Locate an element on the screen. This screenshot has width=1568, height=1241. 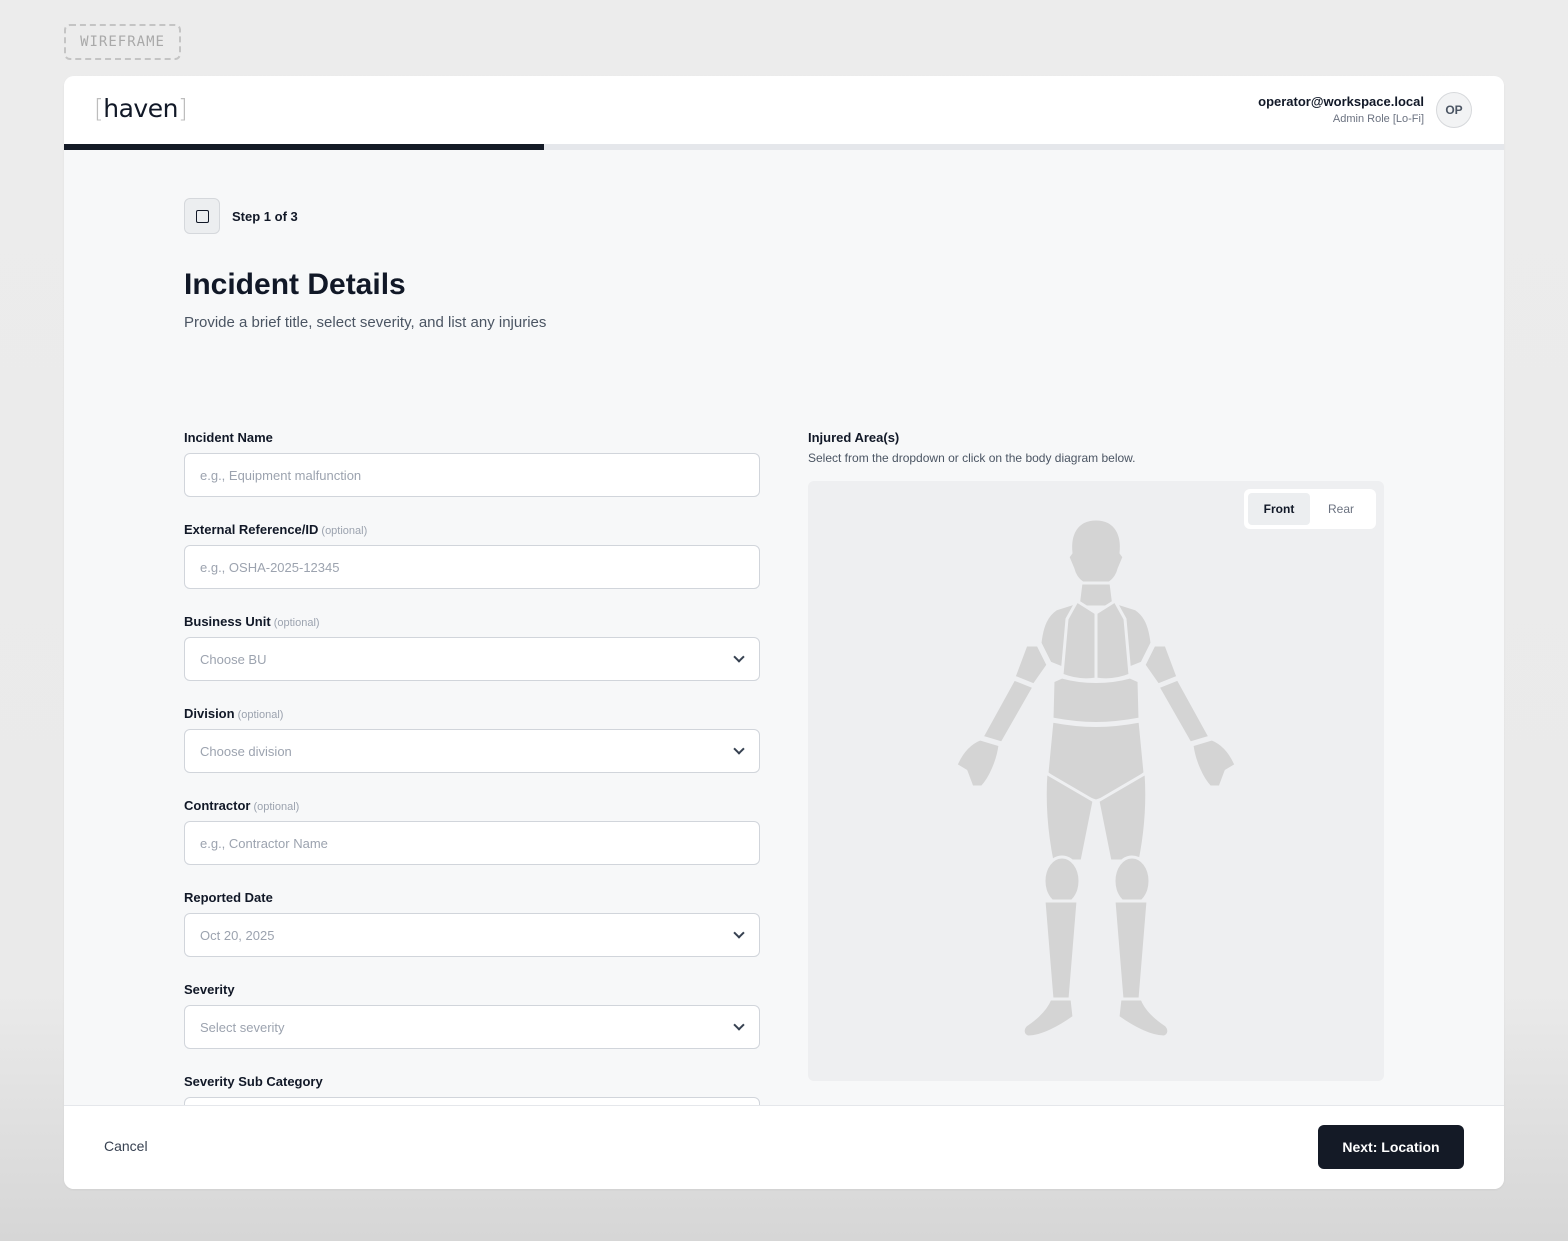
body-part-left-shin is located at coordinates (1061, 950).